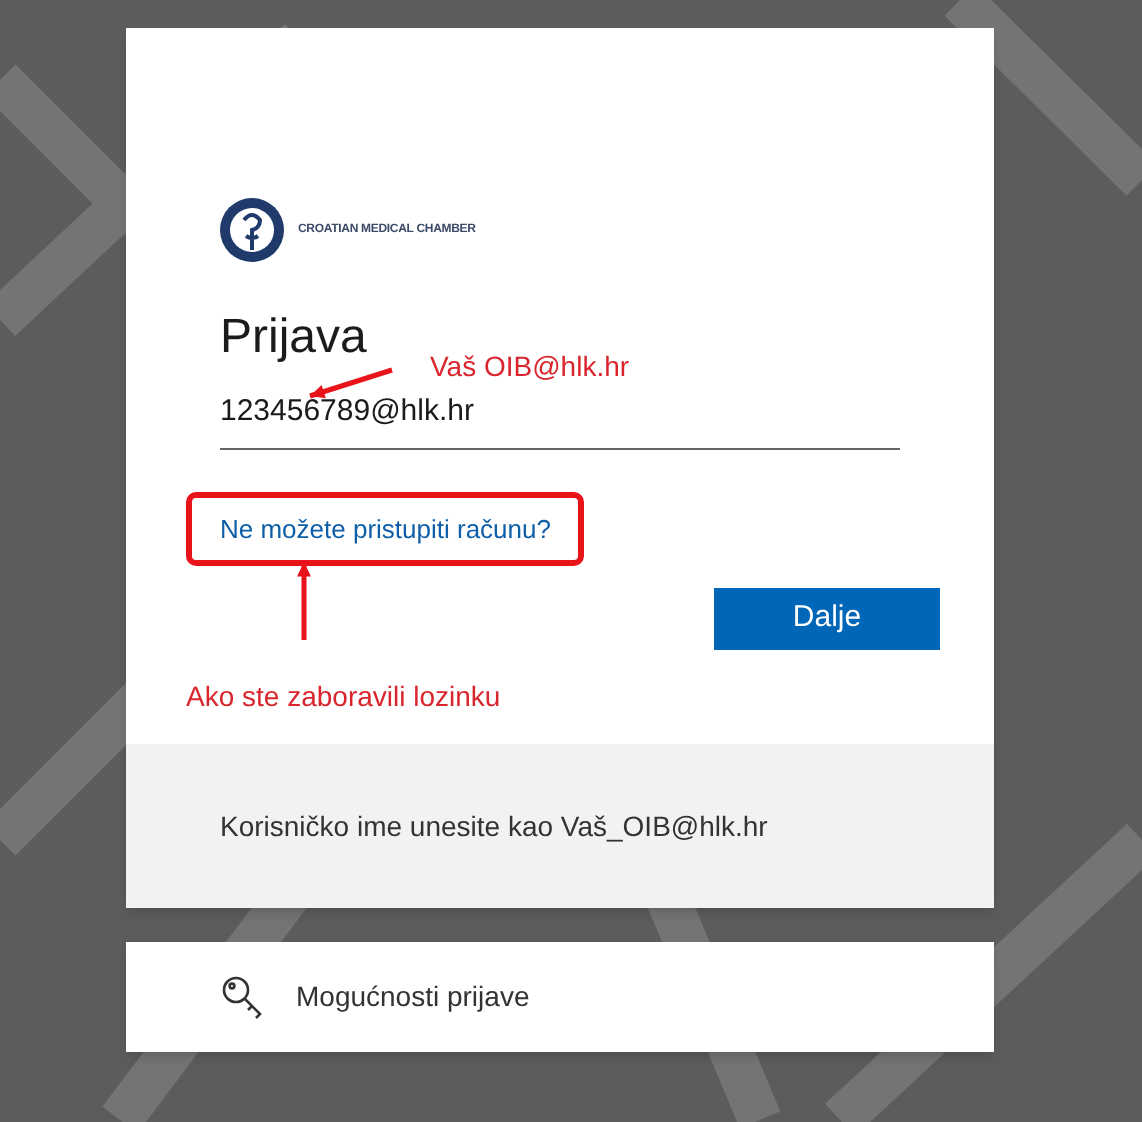 This screenshot has width=1142, height=1122. I want to click on cant-access-account-link: Ne možete pristupiti računu?, so click(385, 528).